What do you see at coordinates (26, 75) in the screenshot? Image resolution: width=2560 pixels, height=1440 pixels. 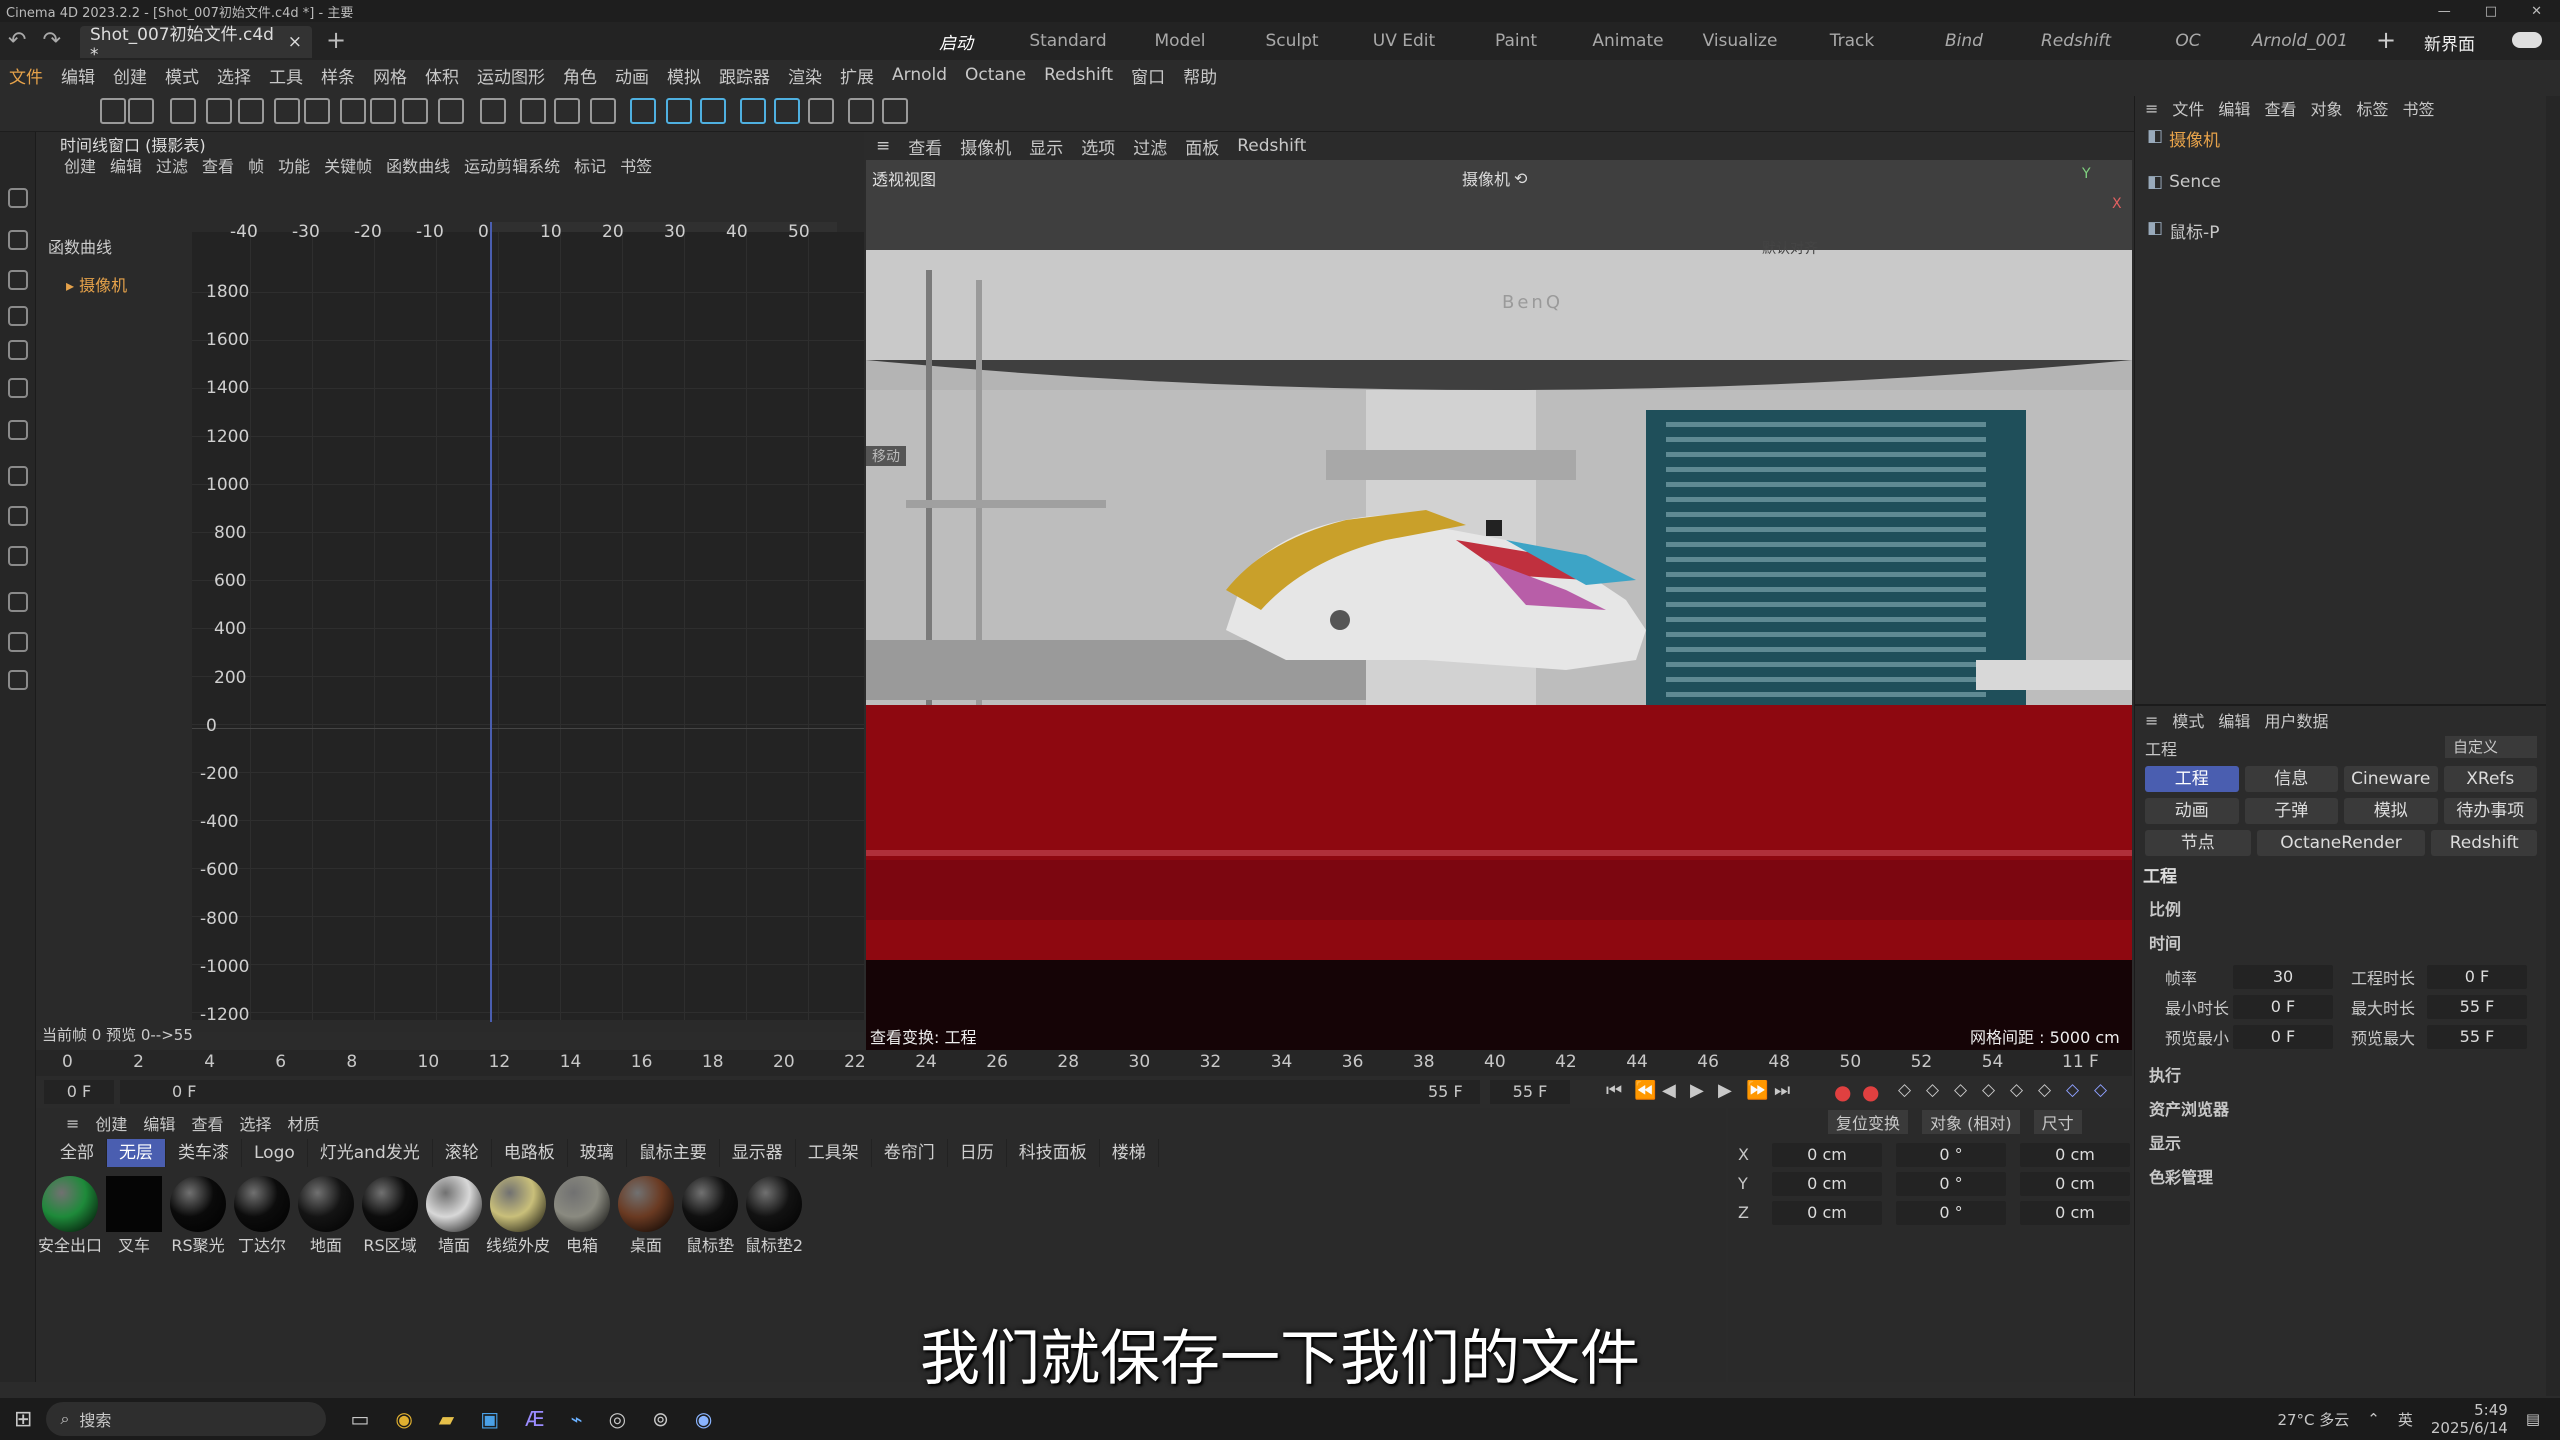 I see `menu-item: 文件` at bounding box center [26, 75].